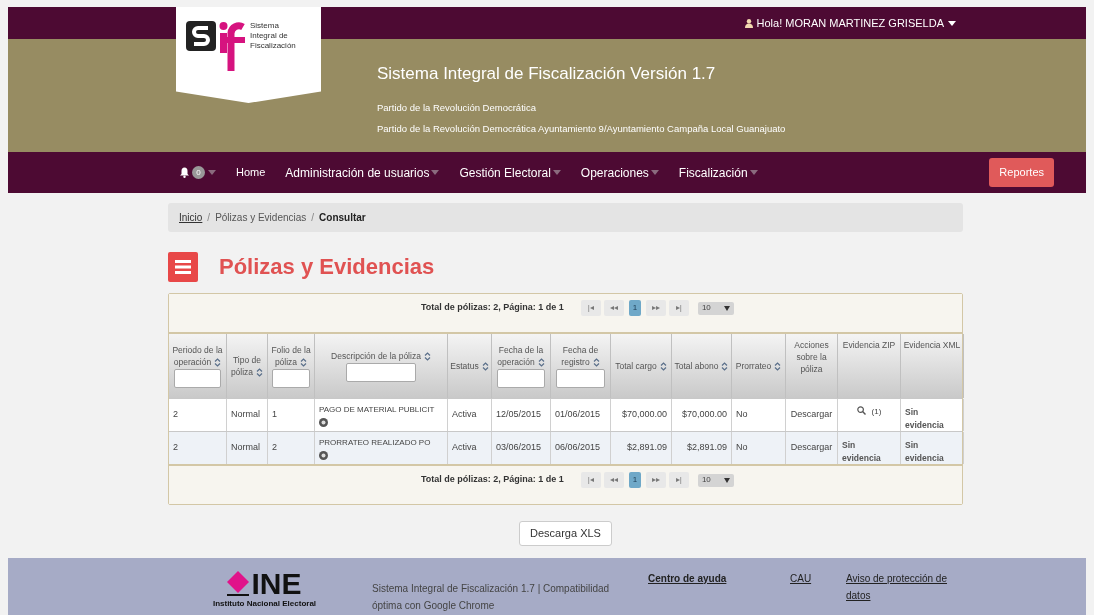  I want to click on download-xls-button: Descarga XLS, so click(565, 533).